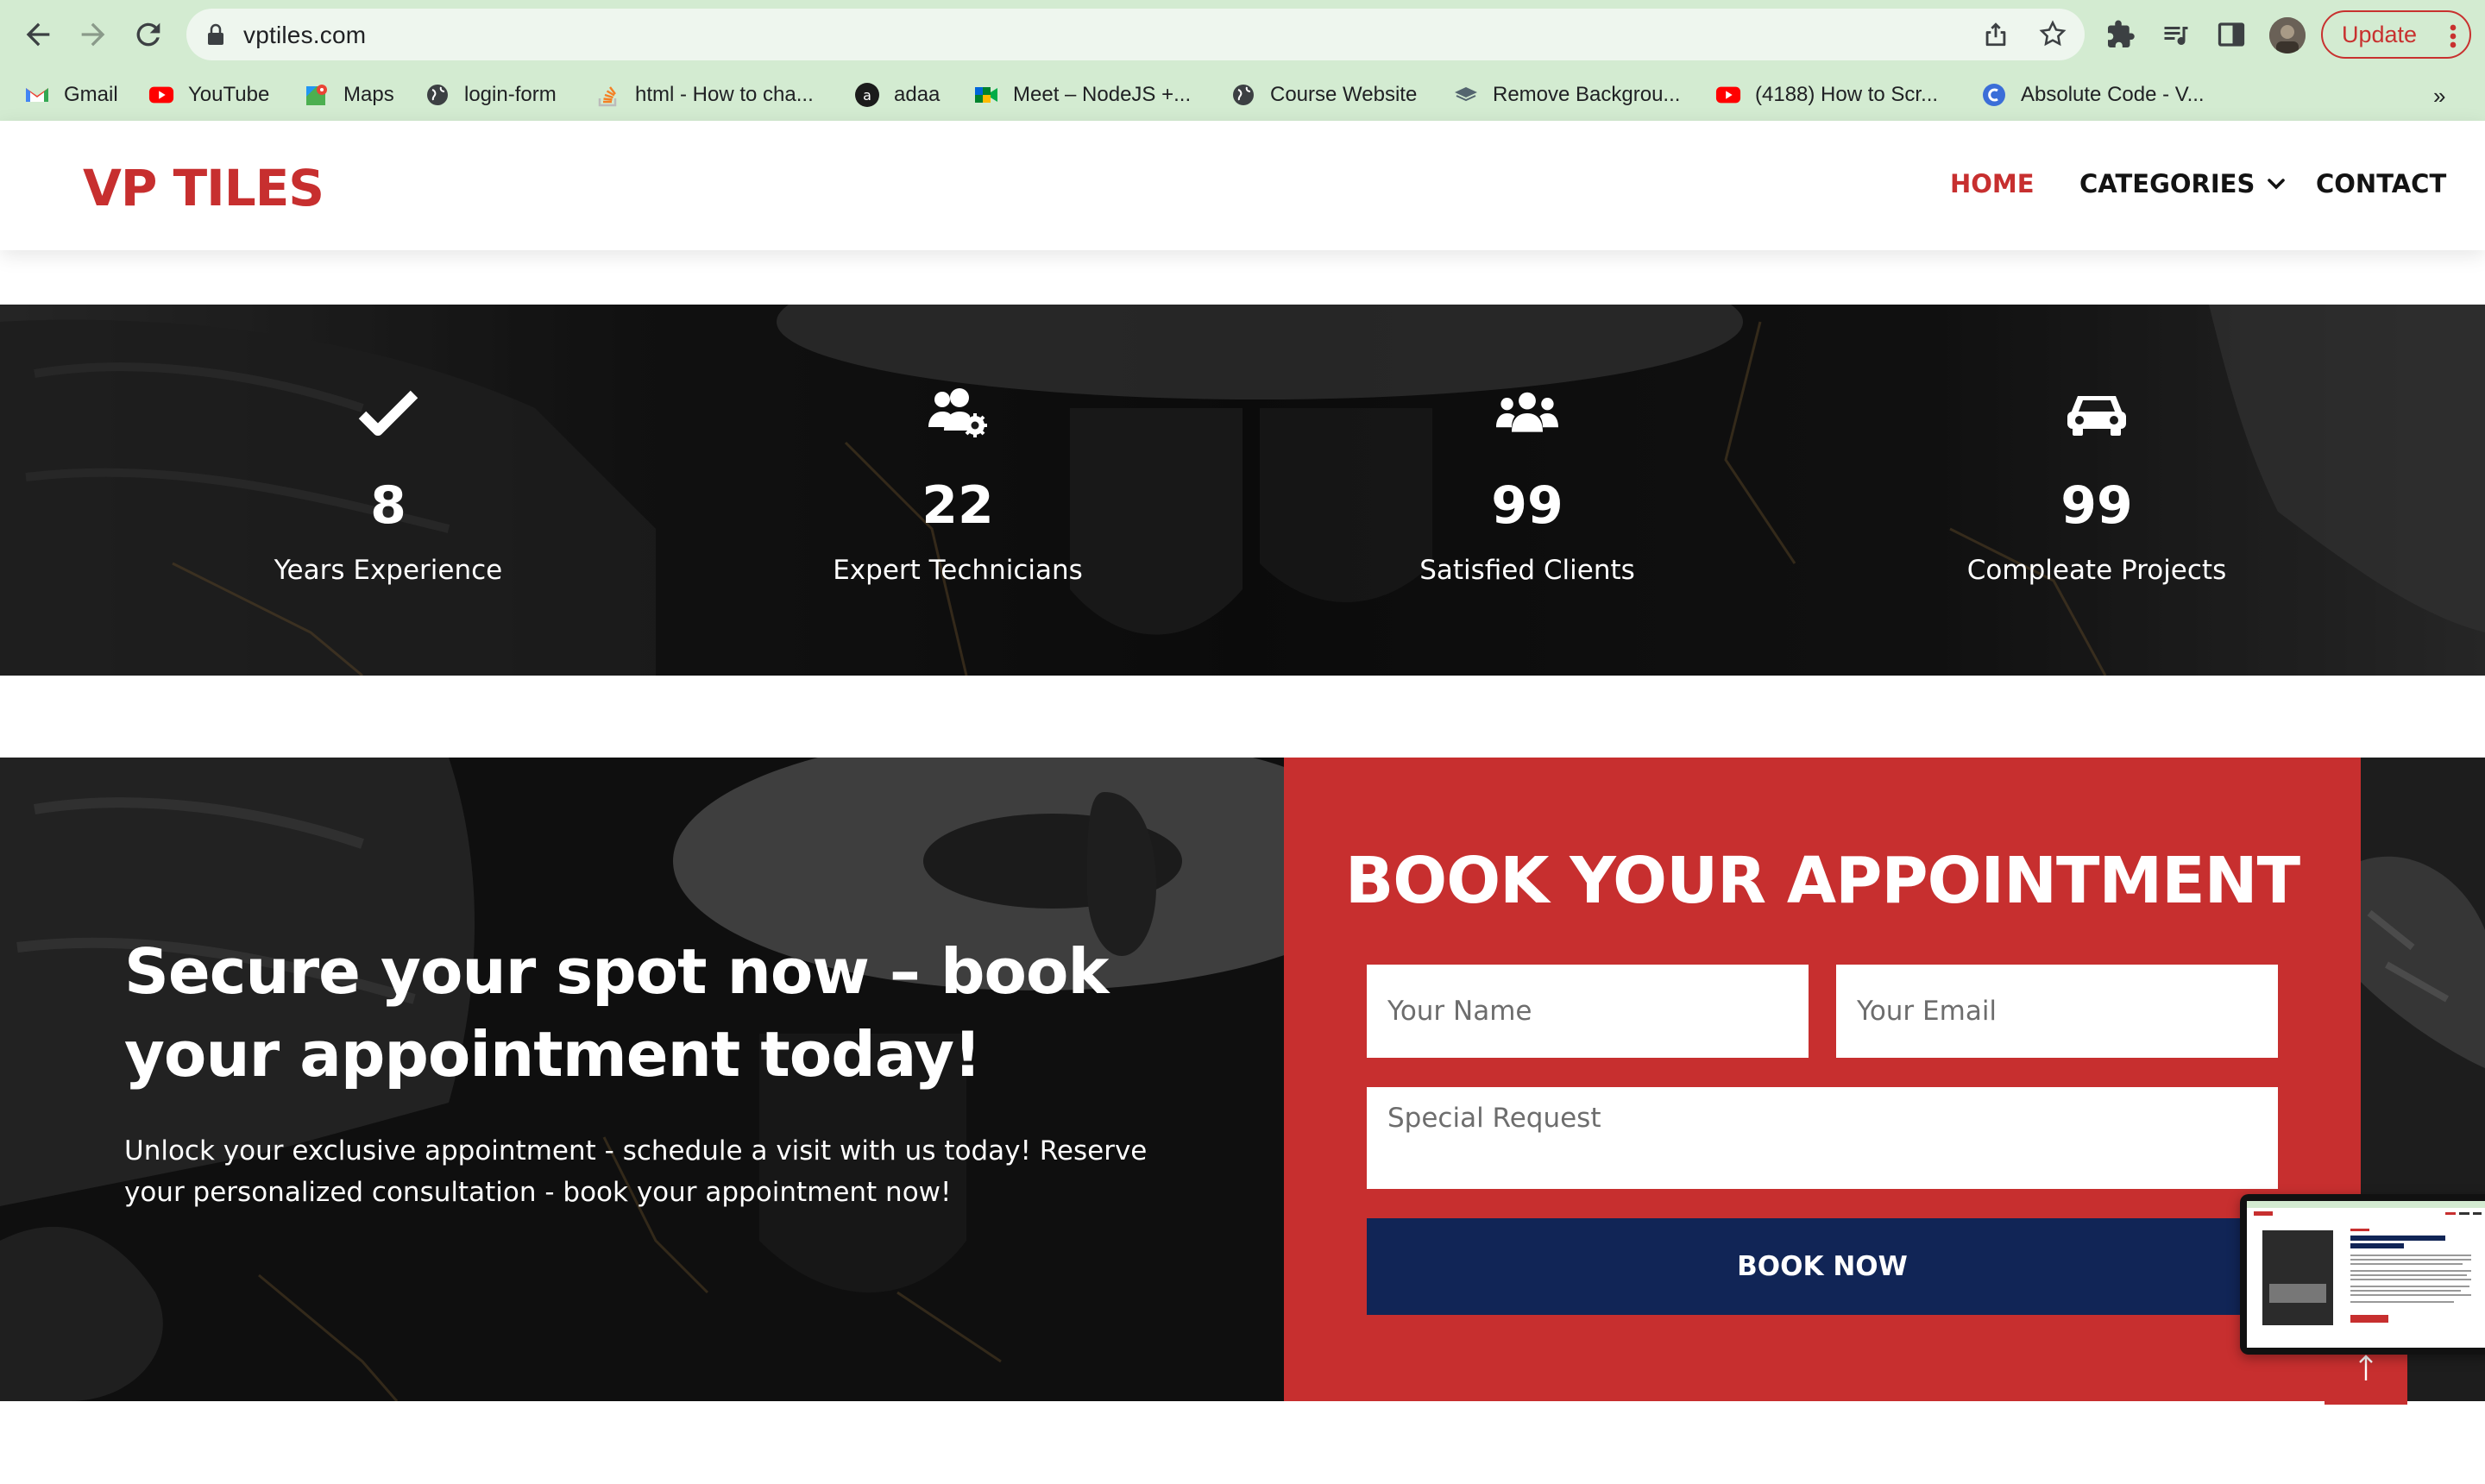 The image size is (2485, 1484). What do you see at coordinates (1135, 34) in the screenshot?
I see `address-bar: vptiles.com` at bounding box center [1135, 34].